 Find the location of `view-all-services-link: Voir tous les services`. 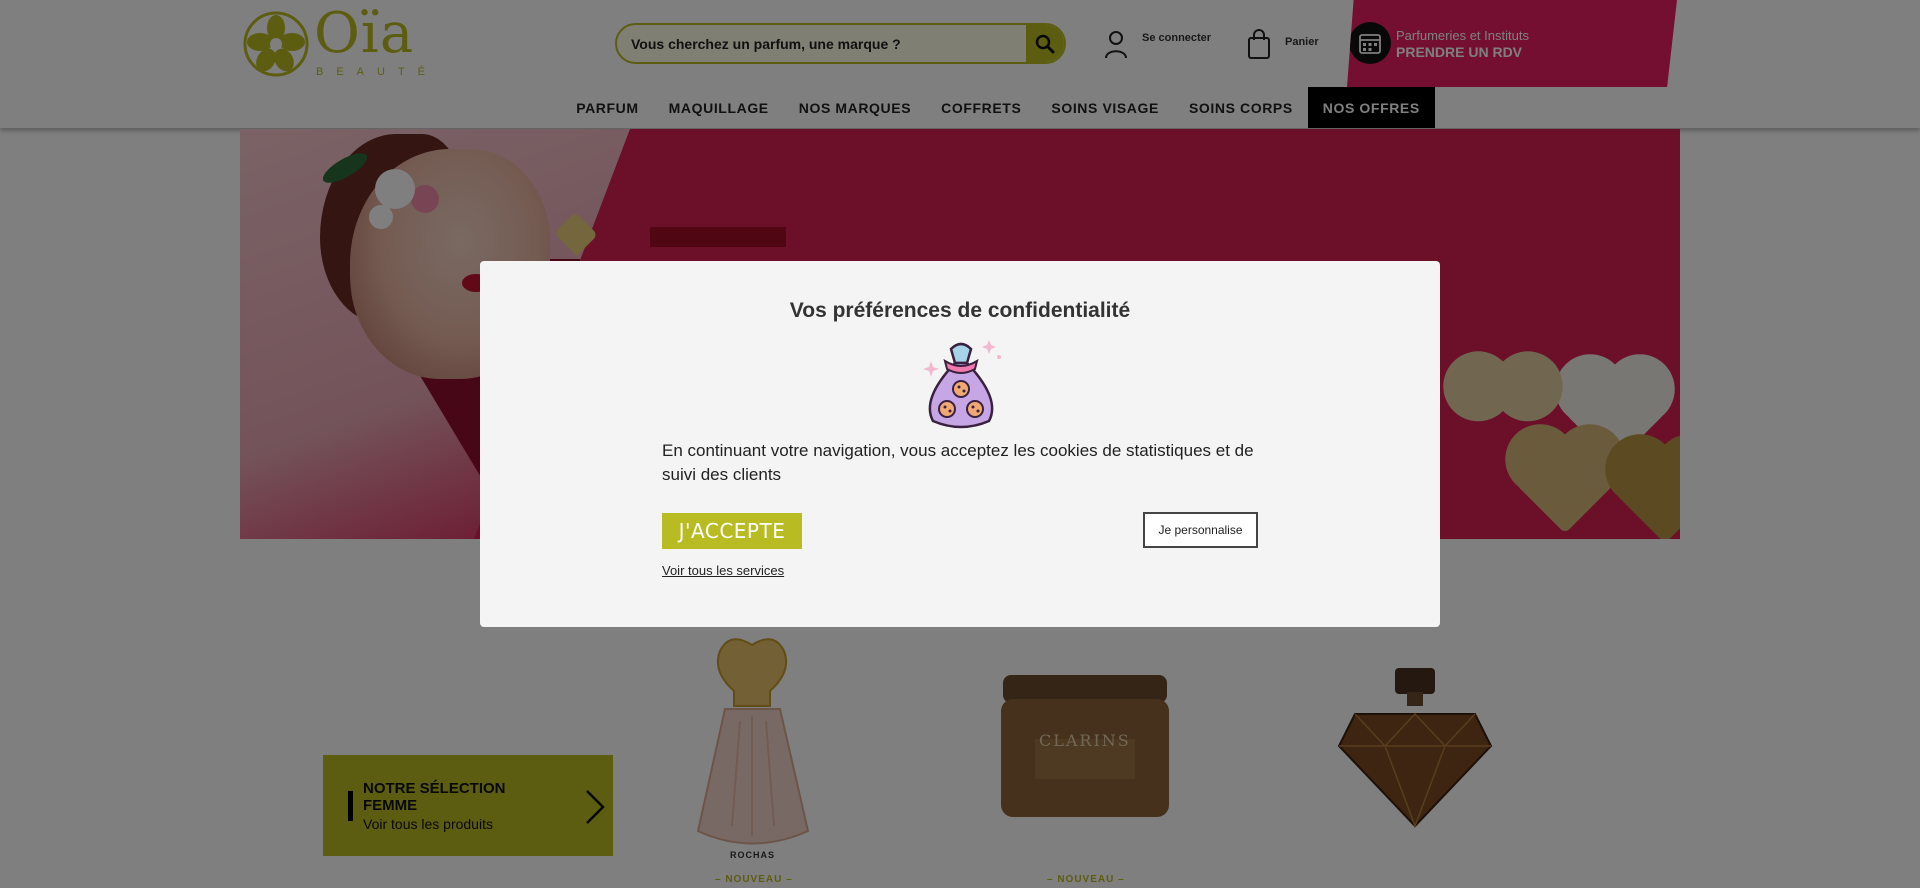

view-all-services-link: Voir tous les services is located at coordinates (723, 570).